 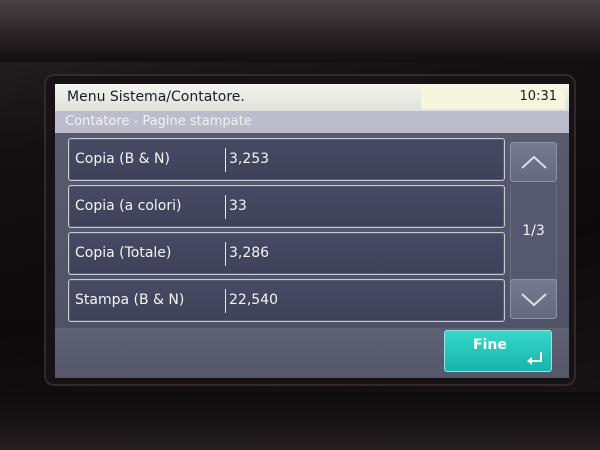 I want to click on counter-row-copy-total: Copia (Totale) 3,286, so click(x=286, y=253).